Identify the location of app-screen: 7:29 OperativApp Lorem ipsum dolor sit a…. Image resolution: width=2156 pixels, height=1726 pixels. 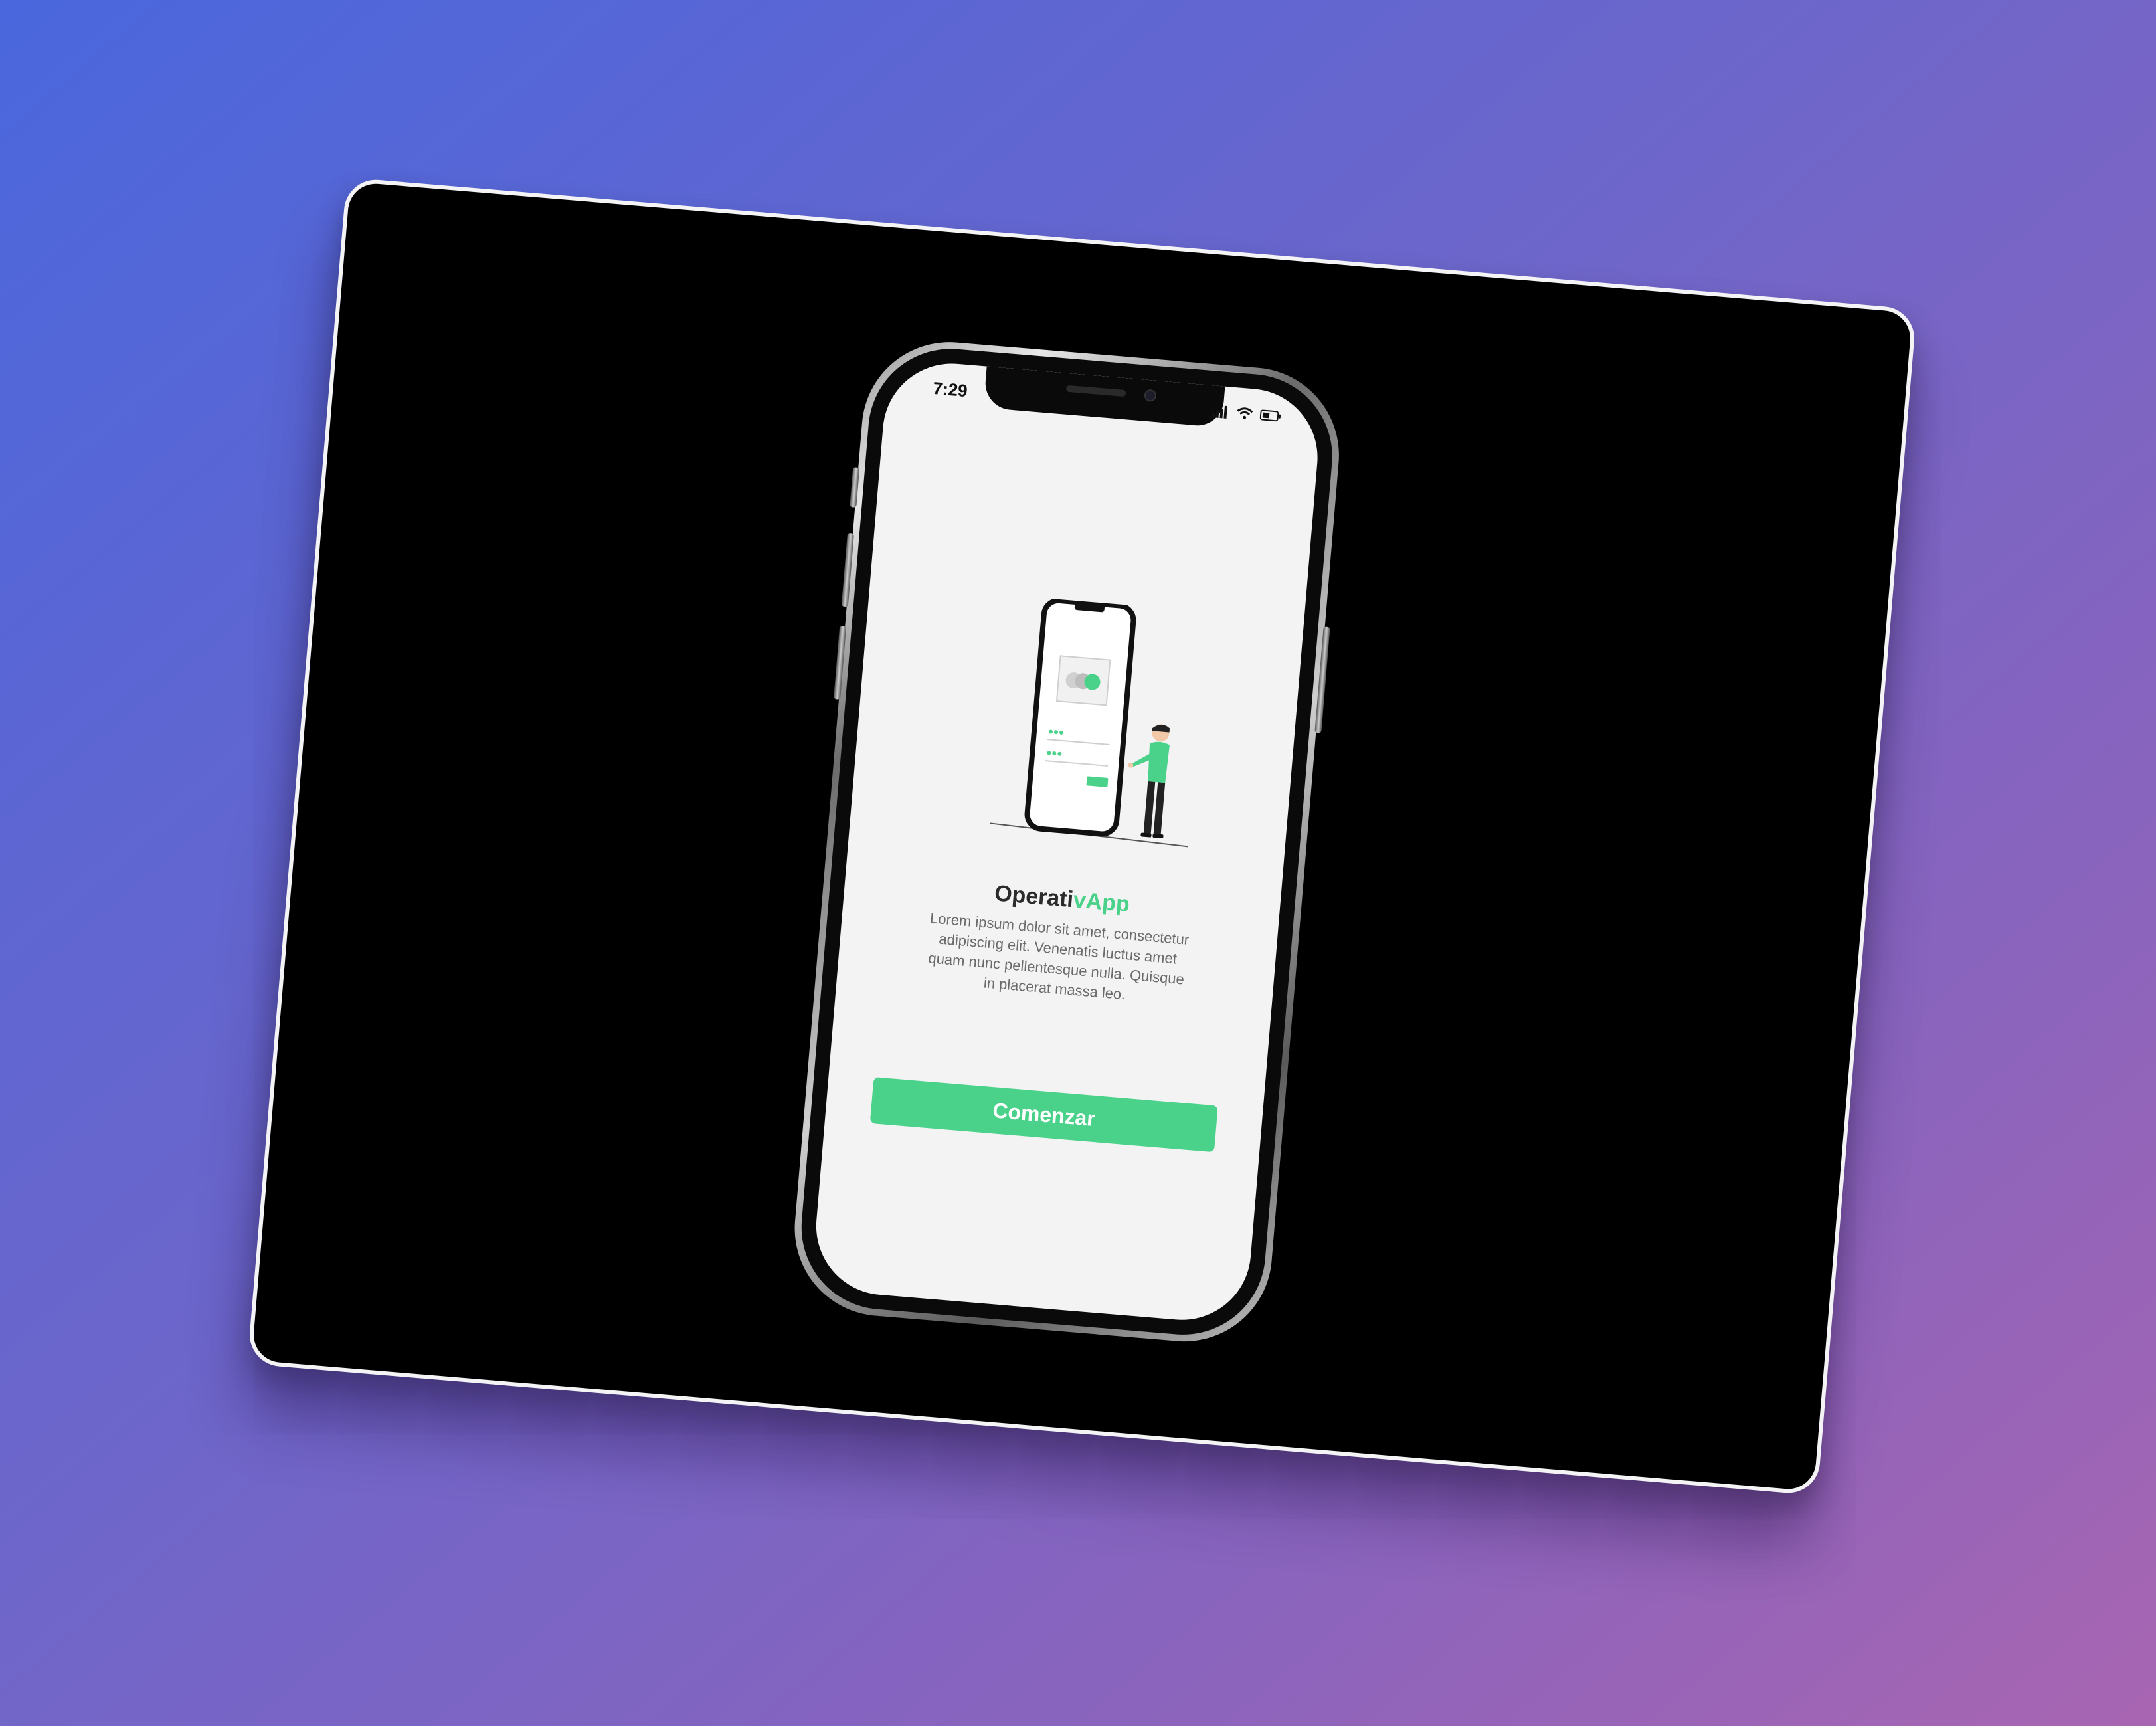
(1066, 842).